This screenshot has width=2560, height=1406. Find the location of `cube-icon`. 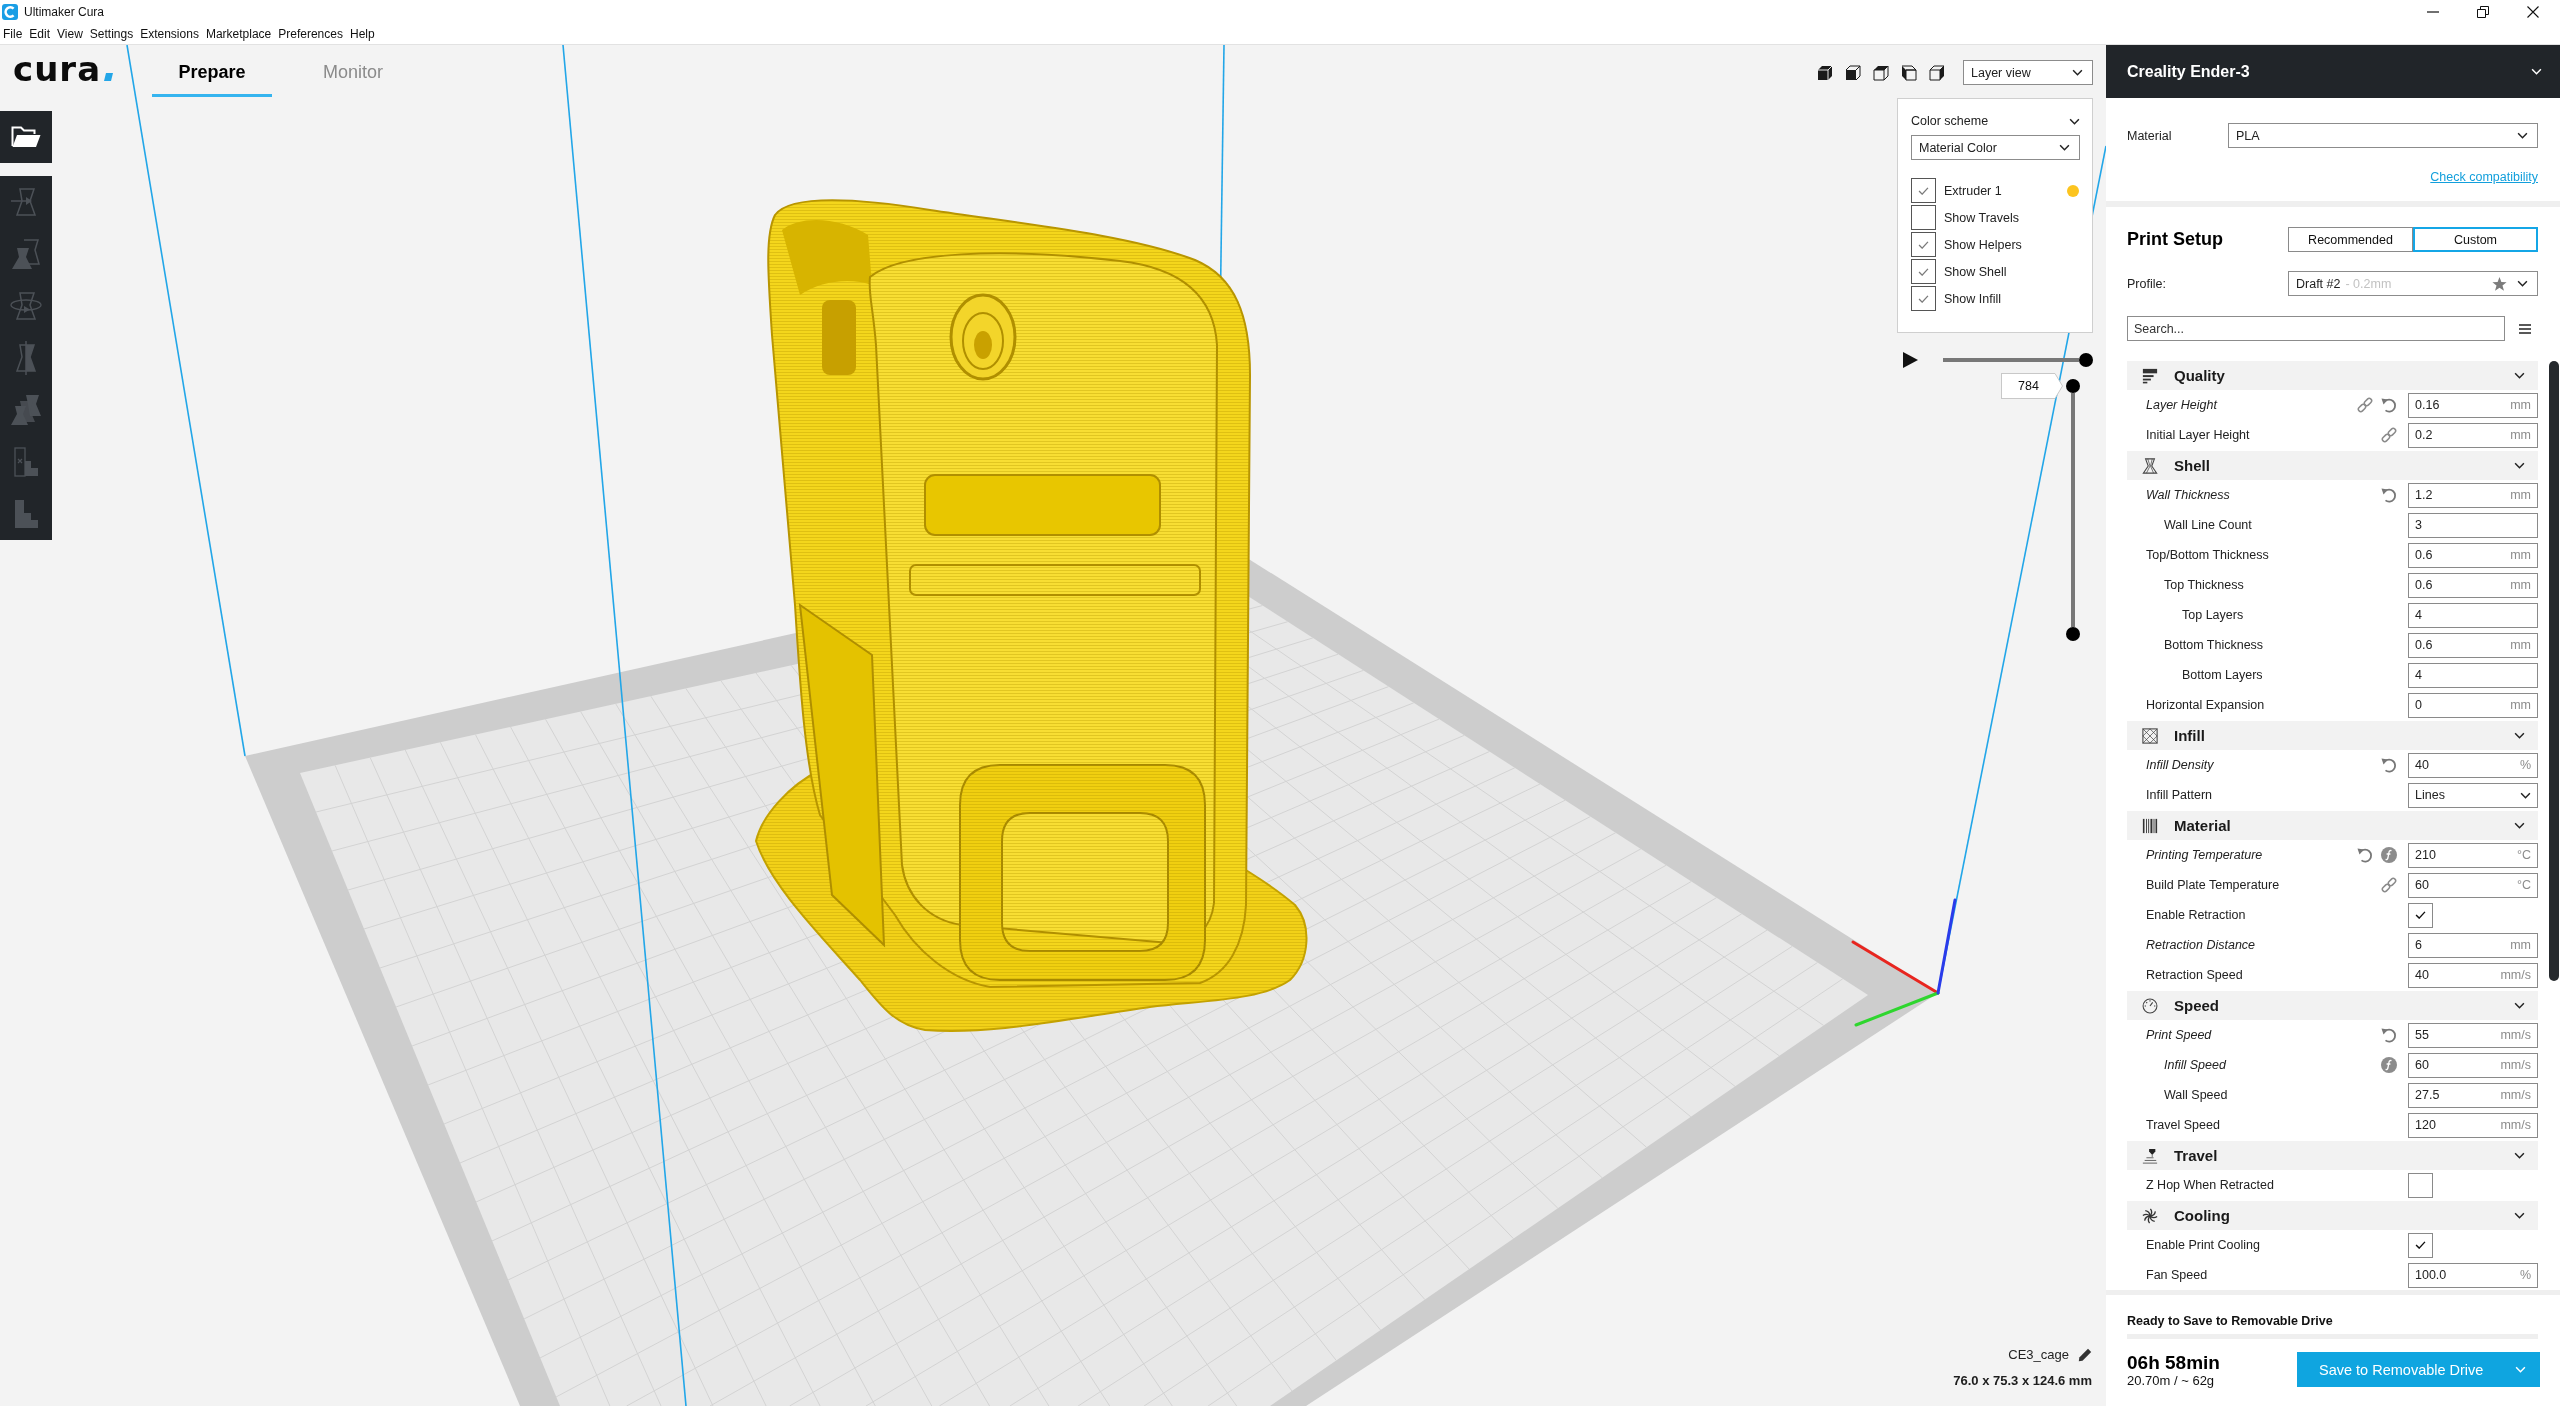

cube-icon is located at coordinates (1825, 72).